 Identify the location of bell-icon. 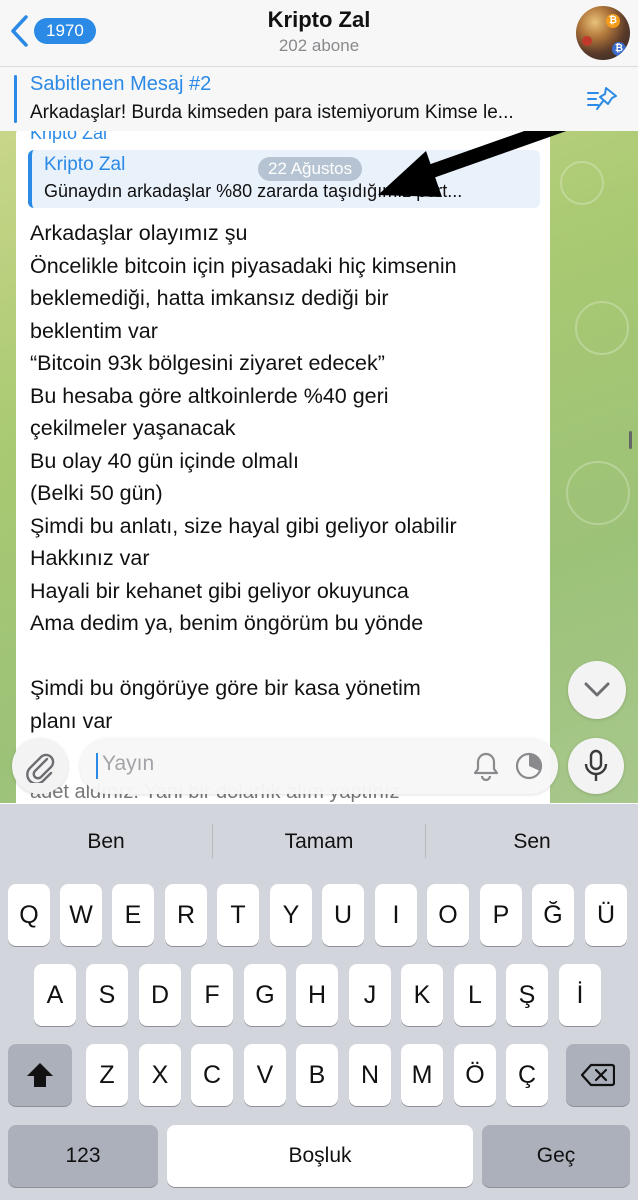
(486, 766).